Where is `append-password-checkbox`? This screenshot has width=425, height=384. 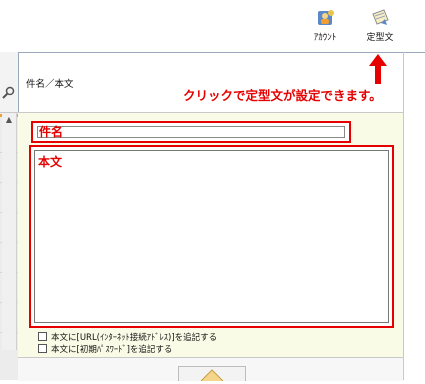 append-password-checkbox is located at coordinates (42, 348).